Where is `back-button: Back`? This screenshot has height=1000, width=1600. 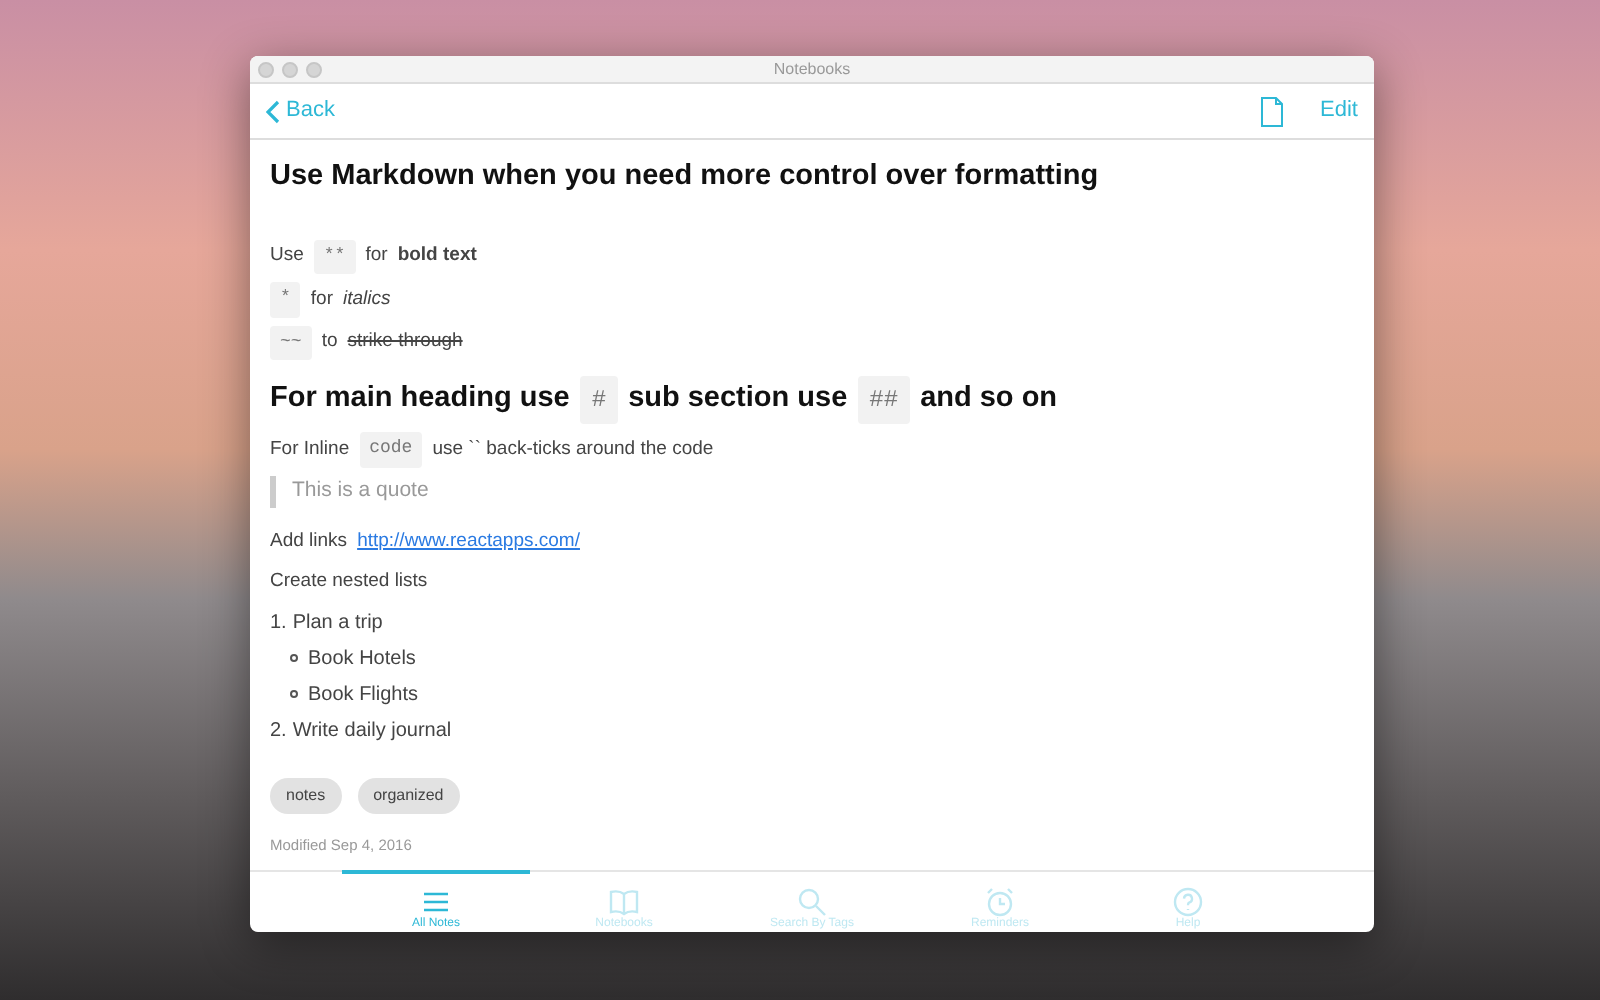
back-button: Back is located at coordinates (300, 111).